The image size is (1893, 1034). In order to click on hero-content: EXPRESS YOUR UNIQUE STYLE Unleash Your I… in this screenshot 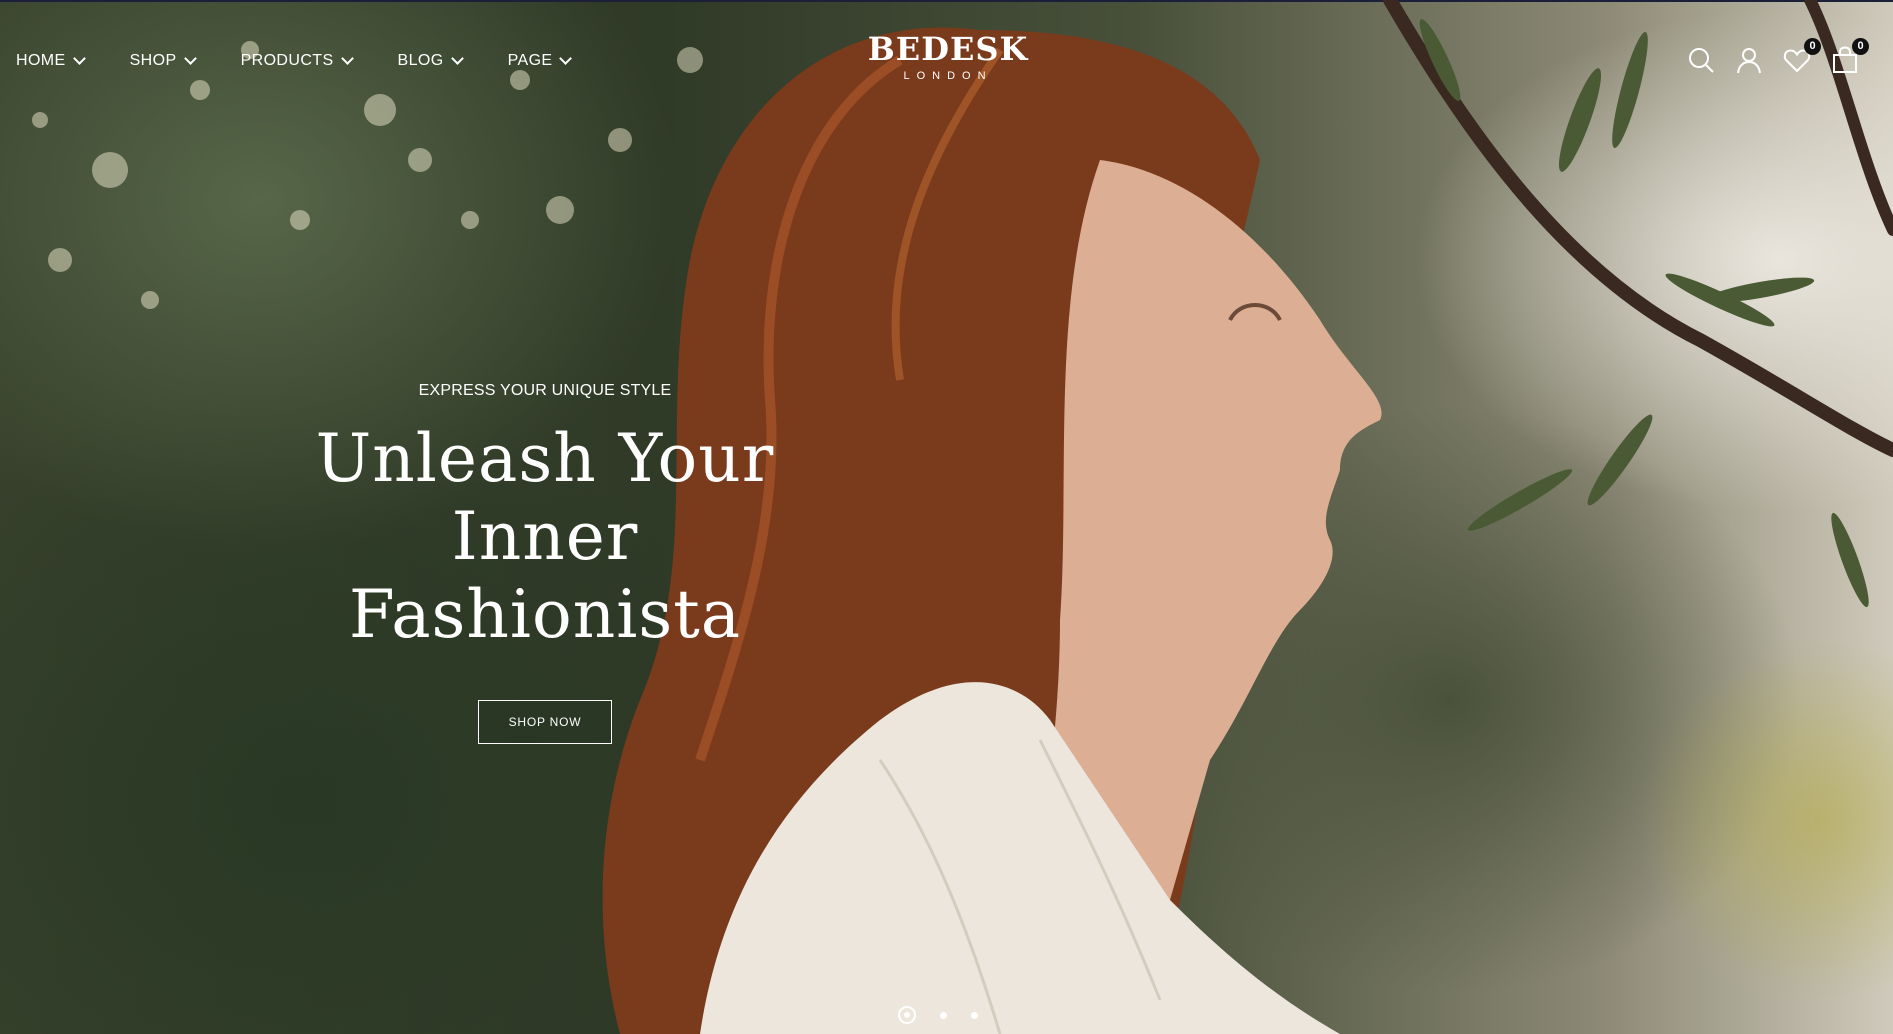, I will do `click(545, 563)`.